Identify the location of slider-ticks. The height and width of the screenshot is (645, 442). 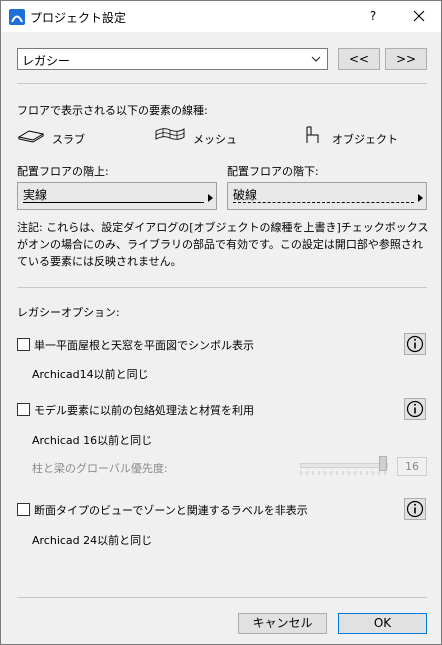
(343, 473).